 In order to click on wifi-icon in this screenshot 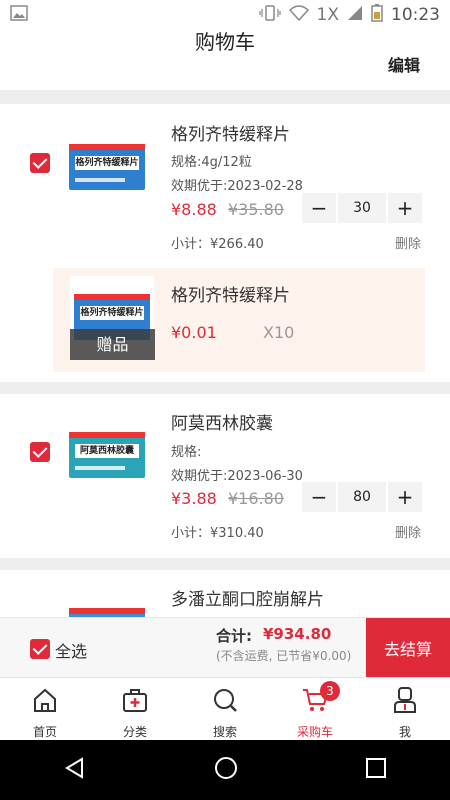, I will do `click(298, 15)`.